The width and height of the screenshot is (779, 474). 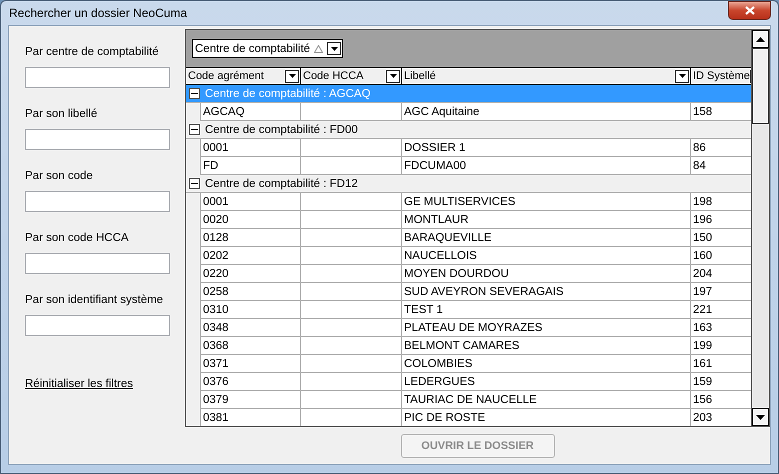 What do you see at coordinates (251, 220) in the screenshot?
I see `table-cell: 0020` at bounding box center [251, 220].